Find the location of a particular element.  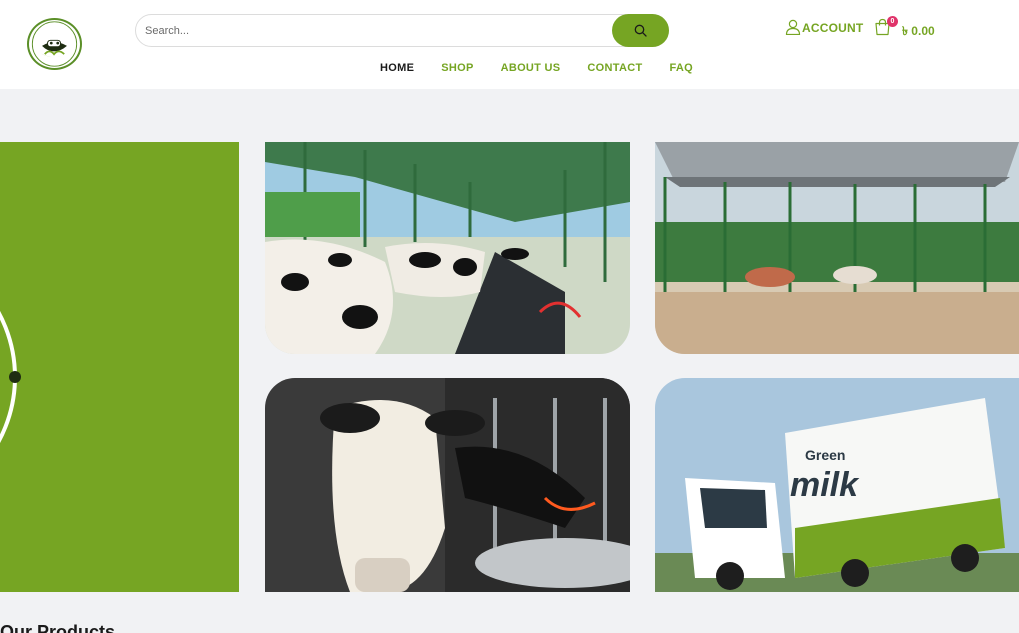

nav-item-faq: FAQ is located at coordinates (681, 68).